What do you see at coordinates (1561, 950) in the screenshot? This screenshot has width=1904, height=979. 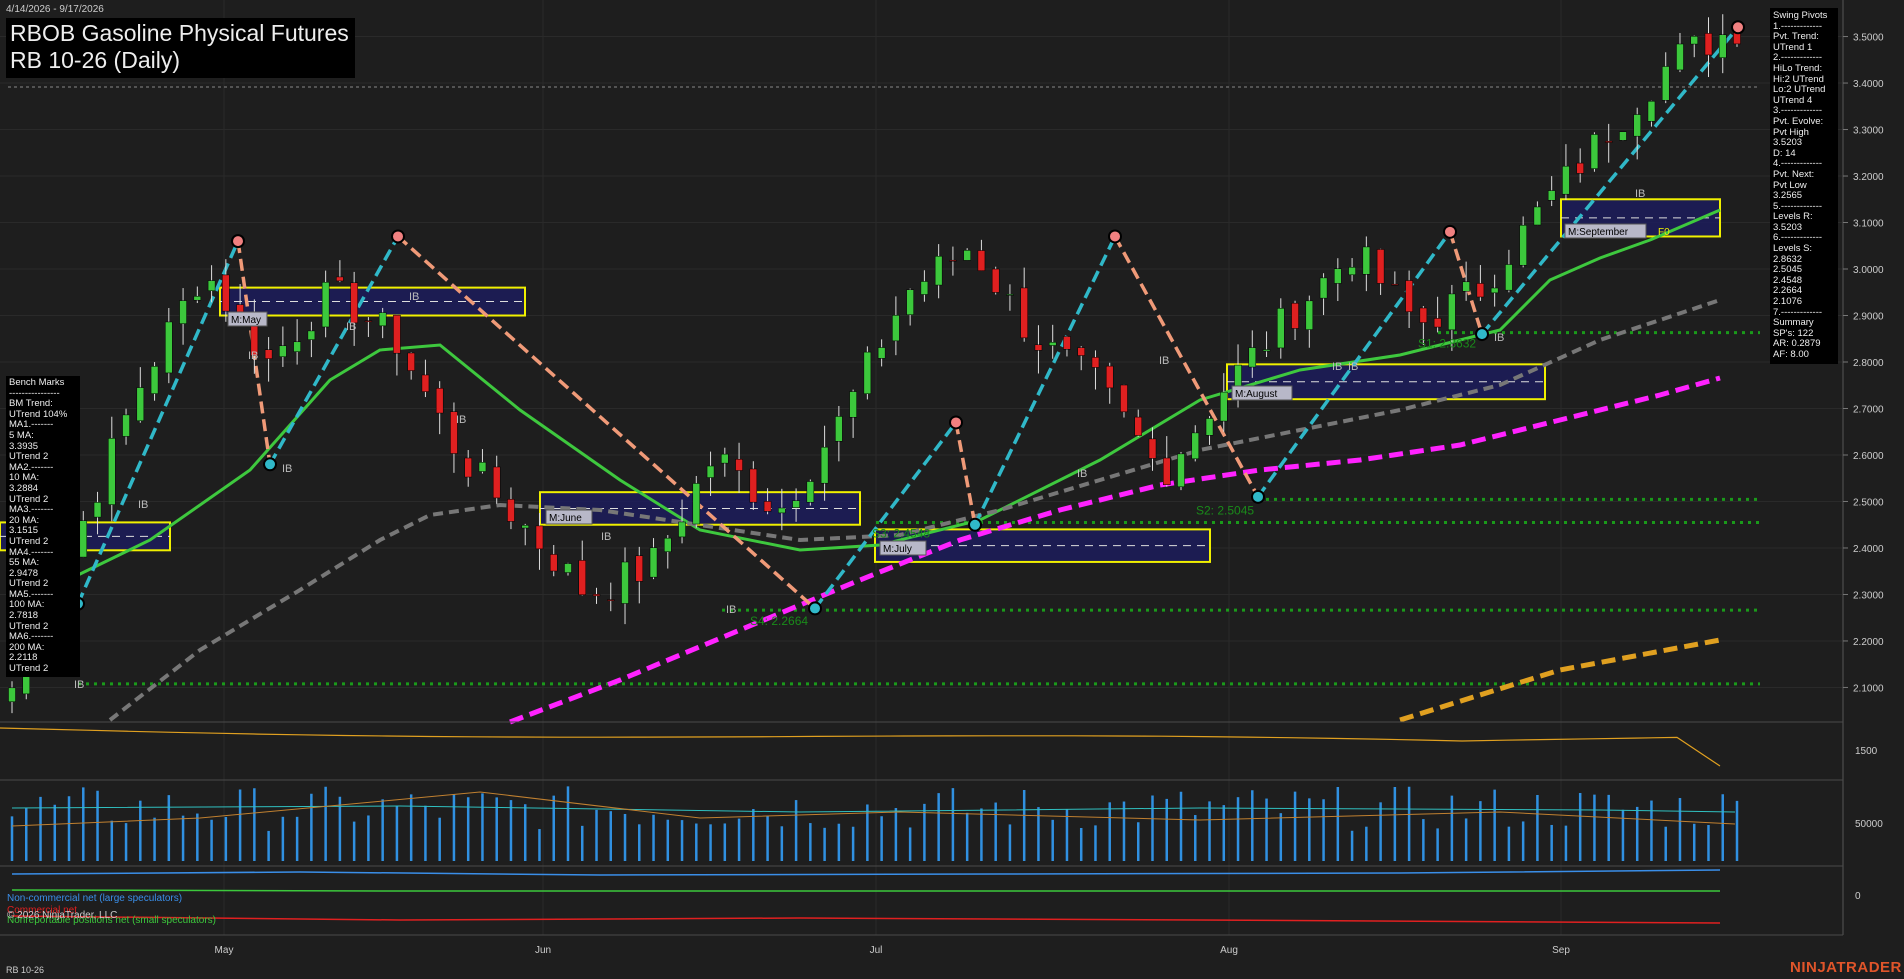 I see `month-label: Sep` at bounding box center [1561, 950].